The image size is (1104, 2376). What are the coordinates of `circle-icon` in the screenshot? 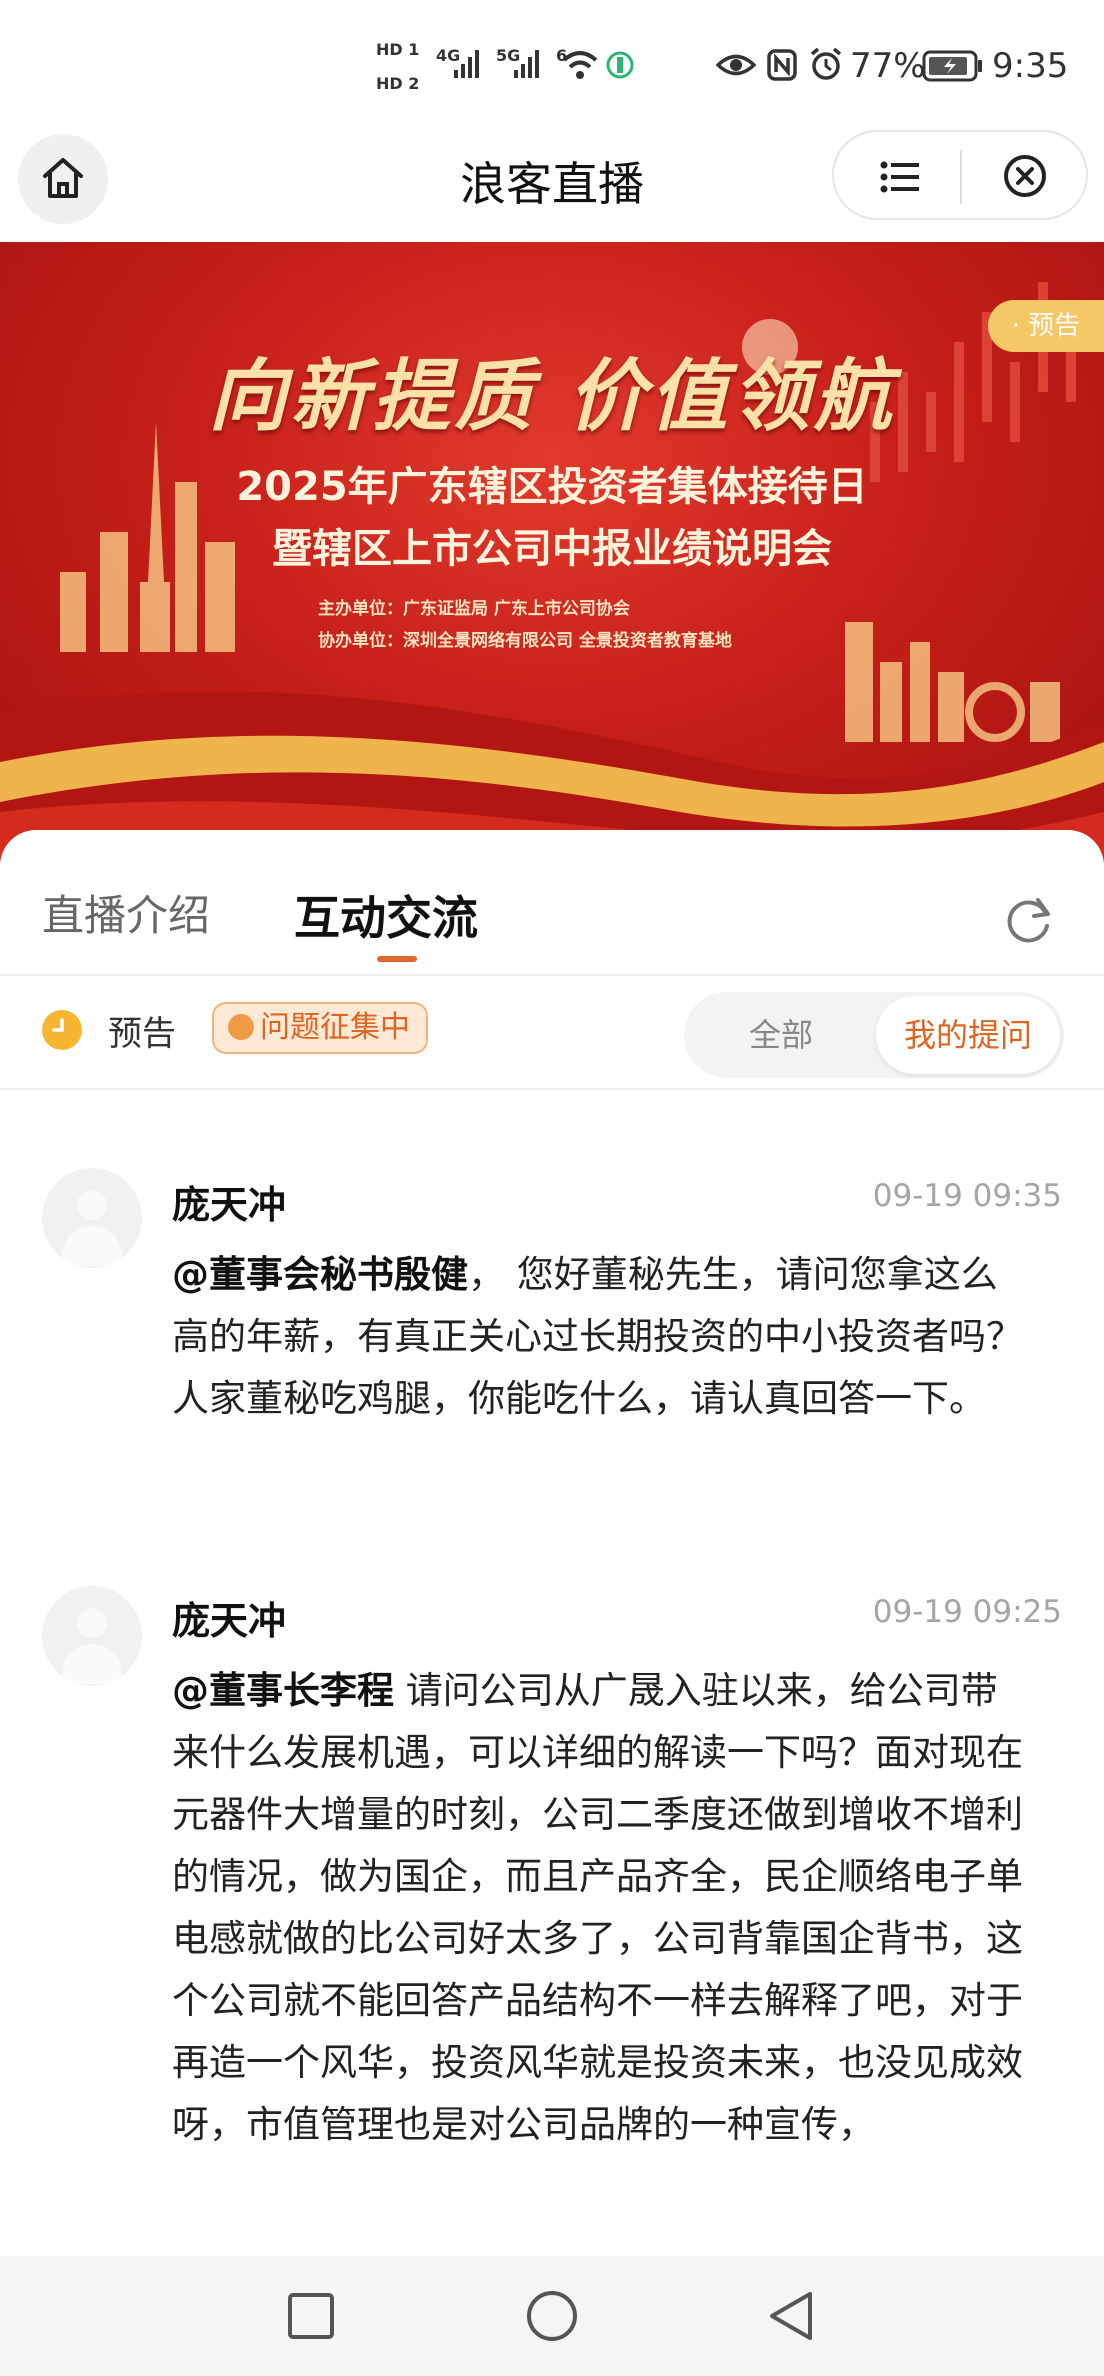 It's located at (552, 2316).